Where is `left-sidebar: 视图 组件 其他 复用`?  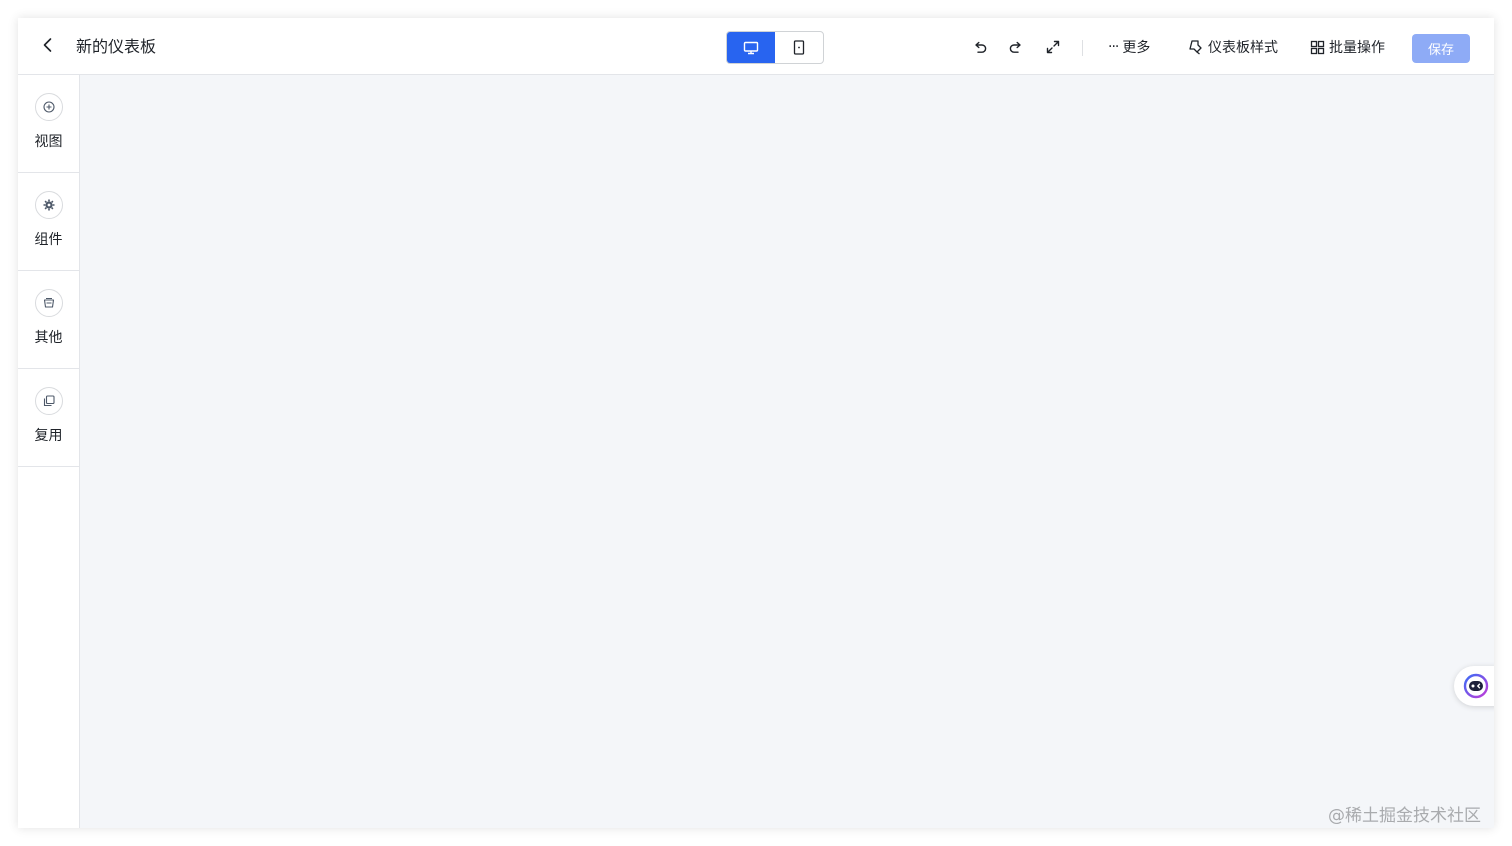 left-sidebar: 视图 组件 其他 复用 is located at coordinates (49, 451).